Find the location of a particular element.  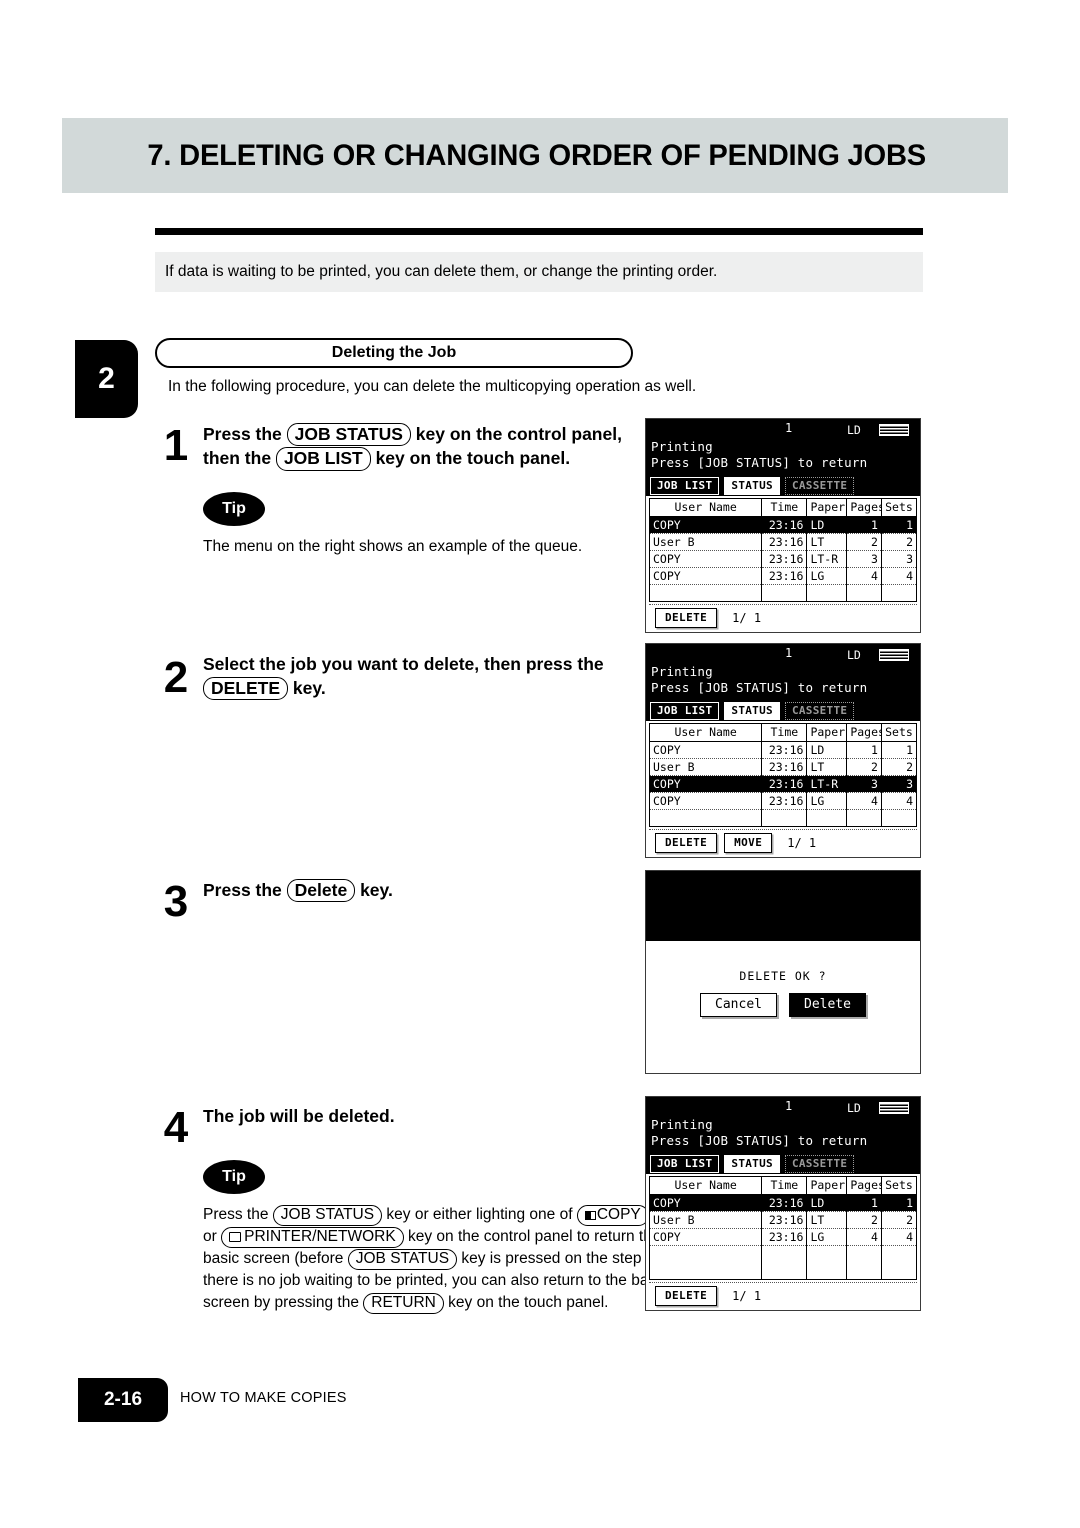

delete-button: Delete is located at coordinates (827, 1005).